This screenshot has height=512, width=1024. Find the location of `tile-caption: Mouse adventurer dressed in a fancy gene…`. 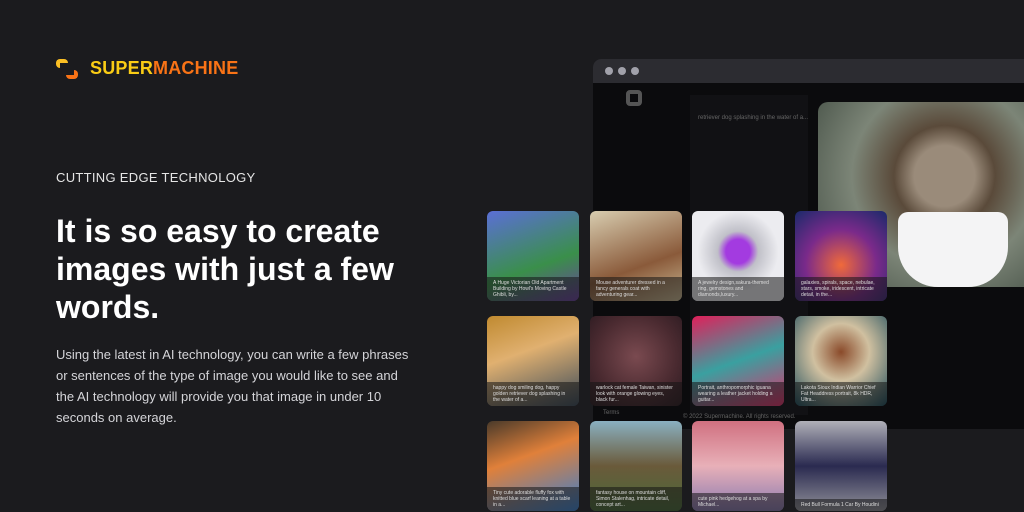

tile-caption: Mouse adventurer dressed in a fancy gene… is located at coordinates (636, 289).